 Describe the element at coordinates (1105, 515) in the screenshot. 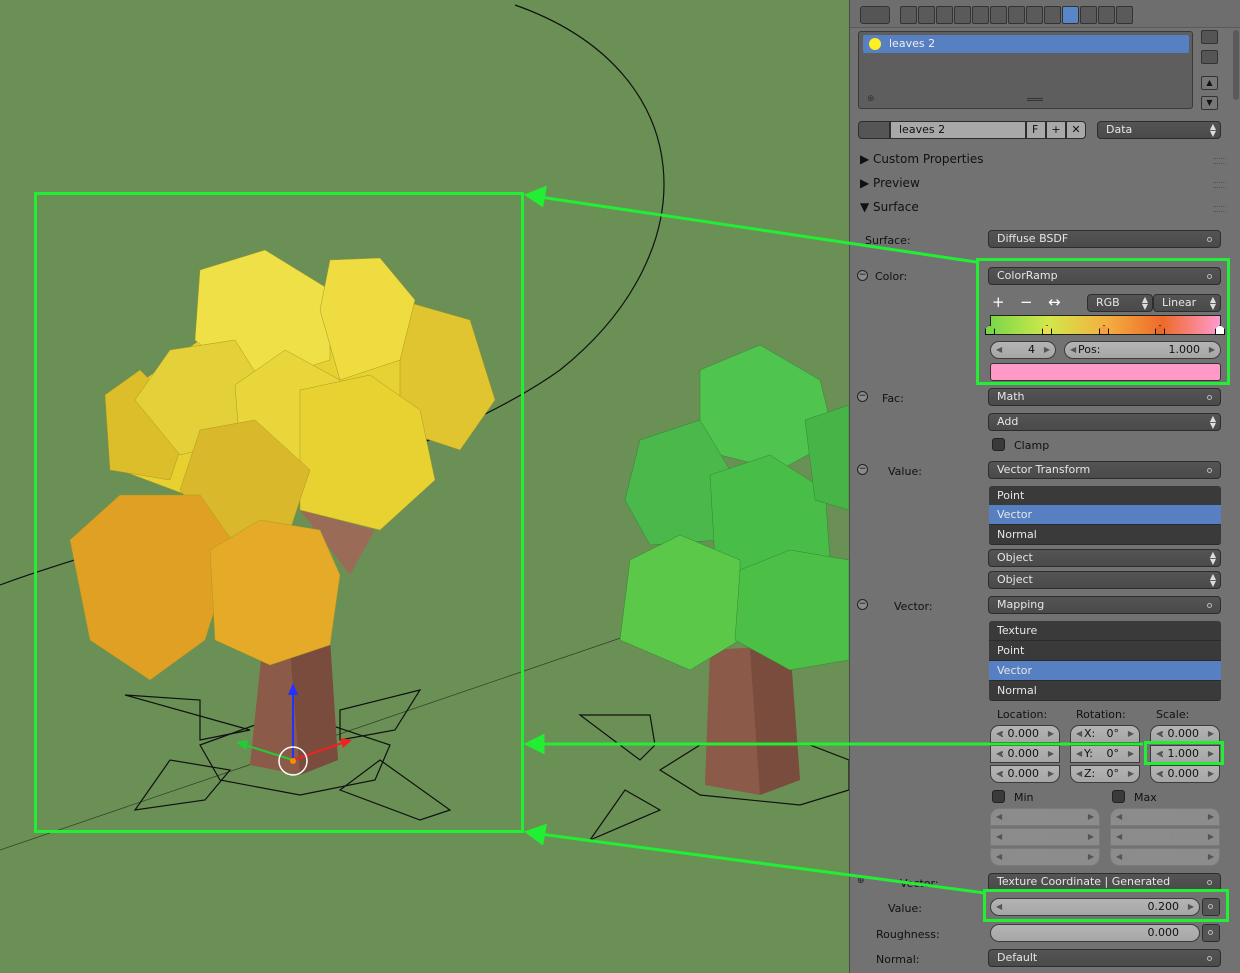

I see `vt-type-vector: Vector` at that location.